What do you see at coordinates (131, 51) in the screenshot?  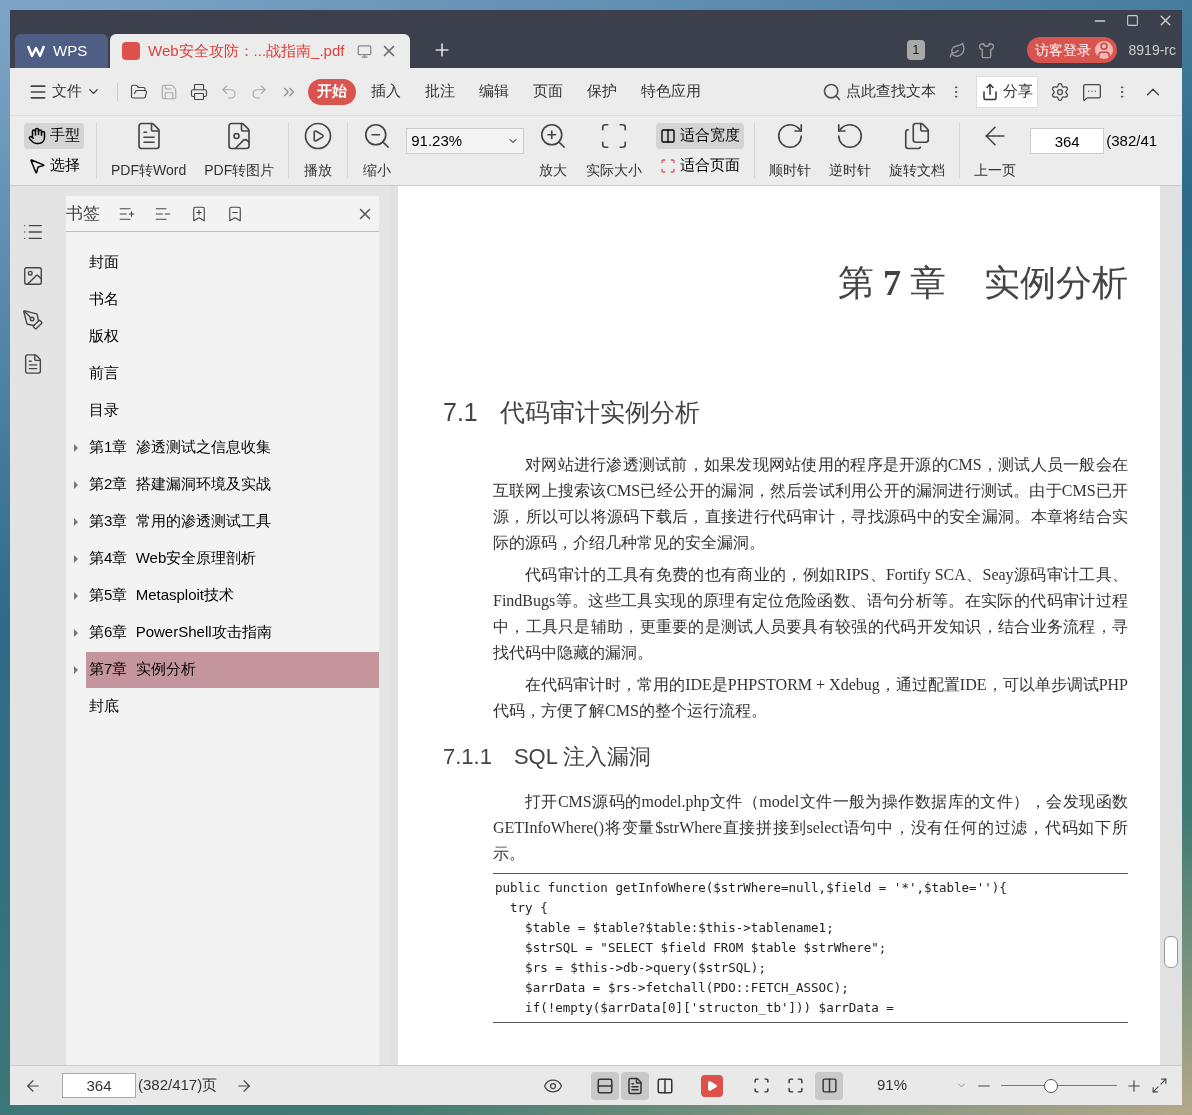 I see `pdf-file-icon` at bounding box center [131, 51].